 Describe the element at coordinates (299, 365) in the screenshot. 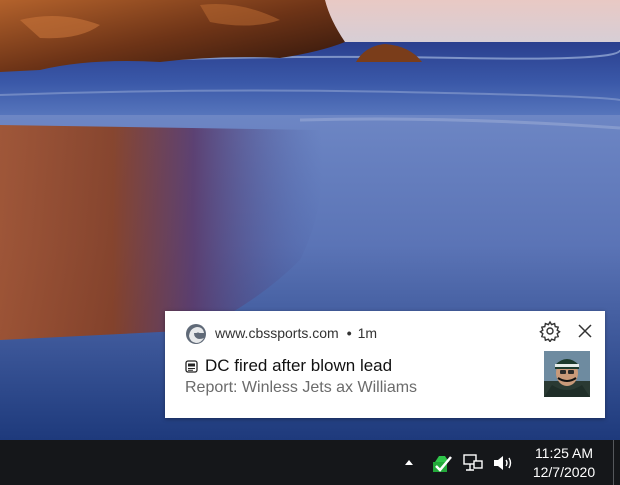

I see `notification-title: DC fired after blown lead` at that location.